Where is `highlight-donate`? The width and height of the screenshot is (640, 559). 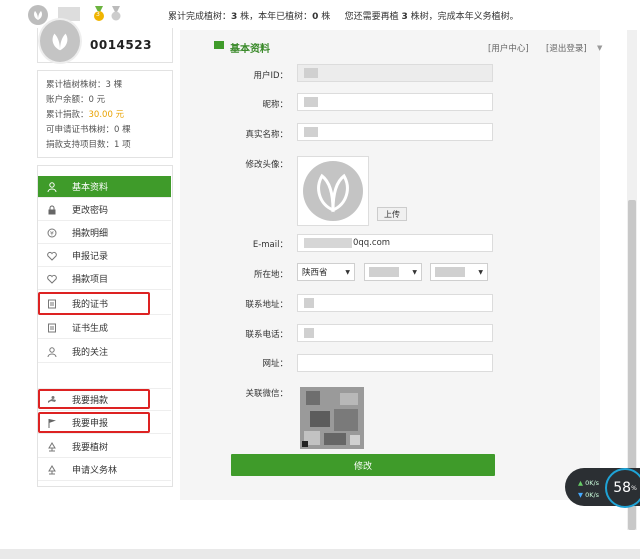 highlight-donate is located at coordinates (94, 399).